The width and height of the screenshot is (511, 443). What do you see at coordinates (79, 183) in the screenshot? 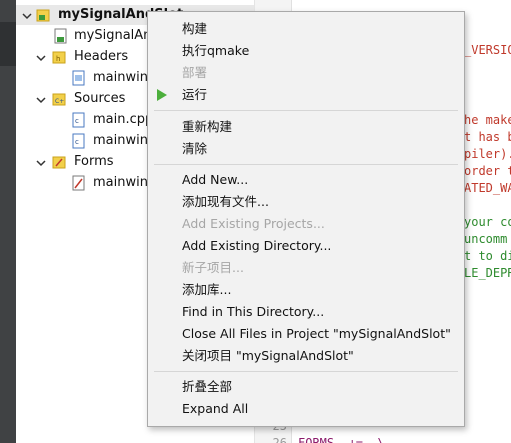
I see `ui-file-icon` at bounding box center [79, 183].